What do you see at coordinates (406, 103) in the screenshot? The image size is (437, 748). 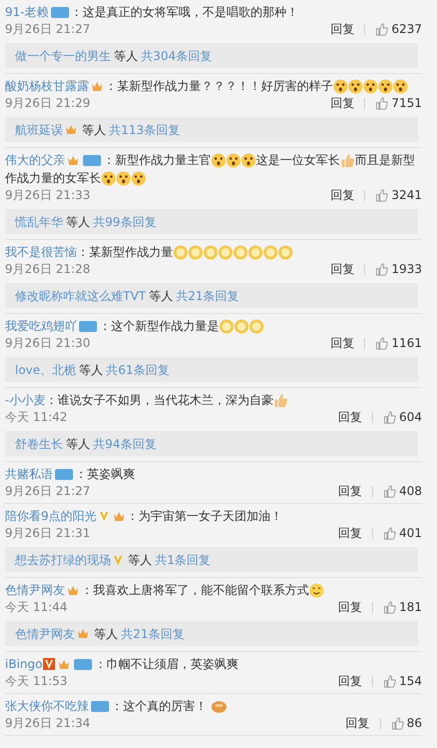 I see `like-count: 7151` at bounding box center [406, 103].